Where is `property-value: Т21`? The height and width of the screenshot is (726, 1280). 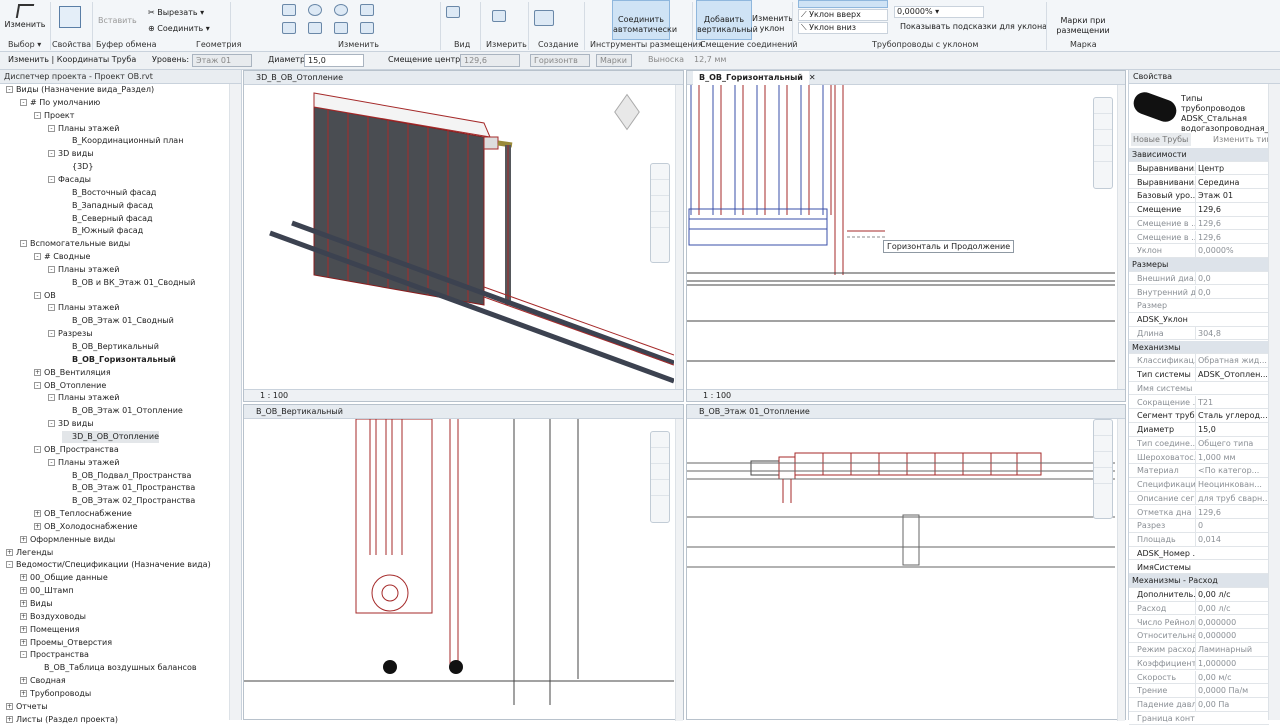
property-value: Т21 is located at coordinates (1231, 402).